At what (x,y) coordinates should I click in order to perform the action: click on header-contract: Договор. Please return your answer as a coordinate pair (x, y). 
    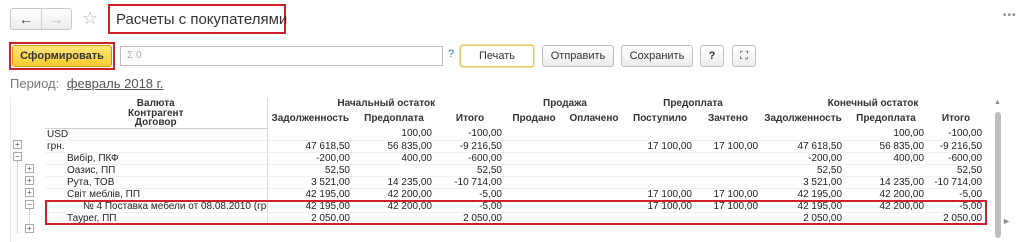
    Looking at the image, I should click on (156, 123).